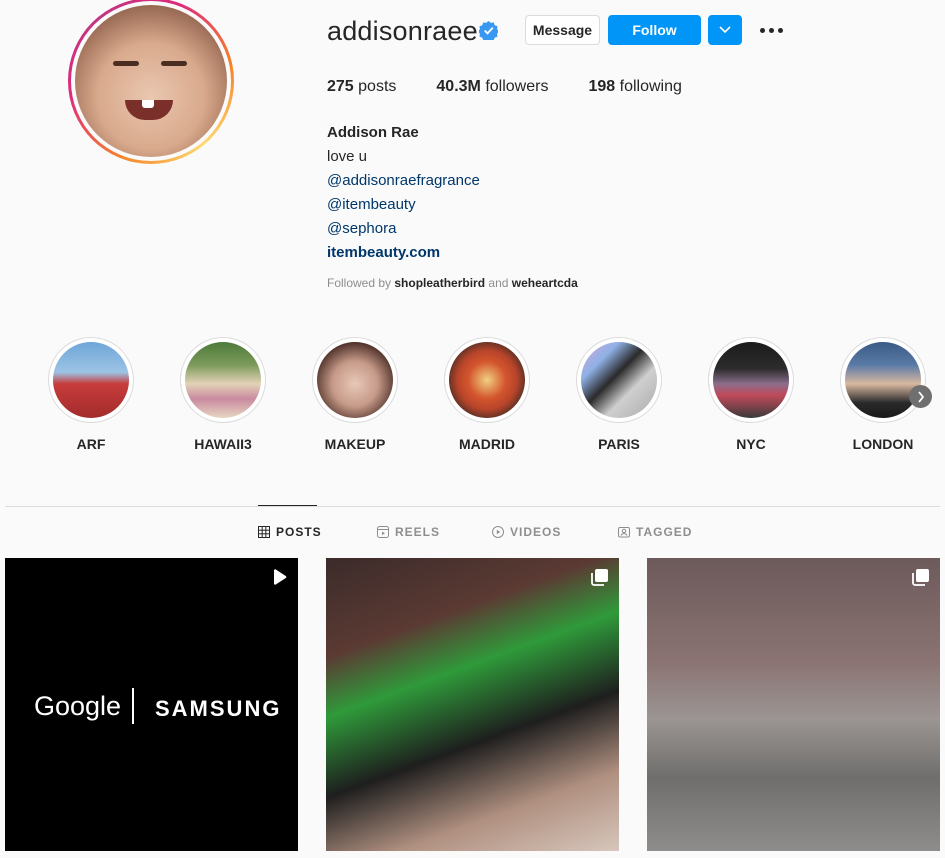 The width and height of the screenshot is (945, 858). Describe the element at coordinates (403, 253) in the screenshot. I see `bio-website-link: itembeauty.com` at that location.